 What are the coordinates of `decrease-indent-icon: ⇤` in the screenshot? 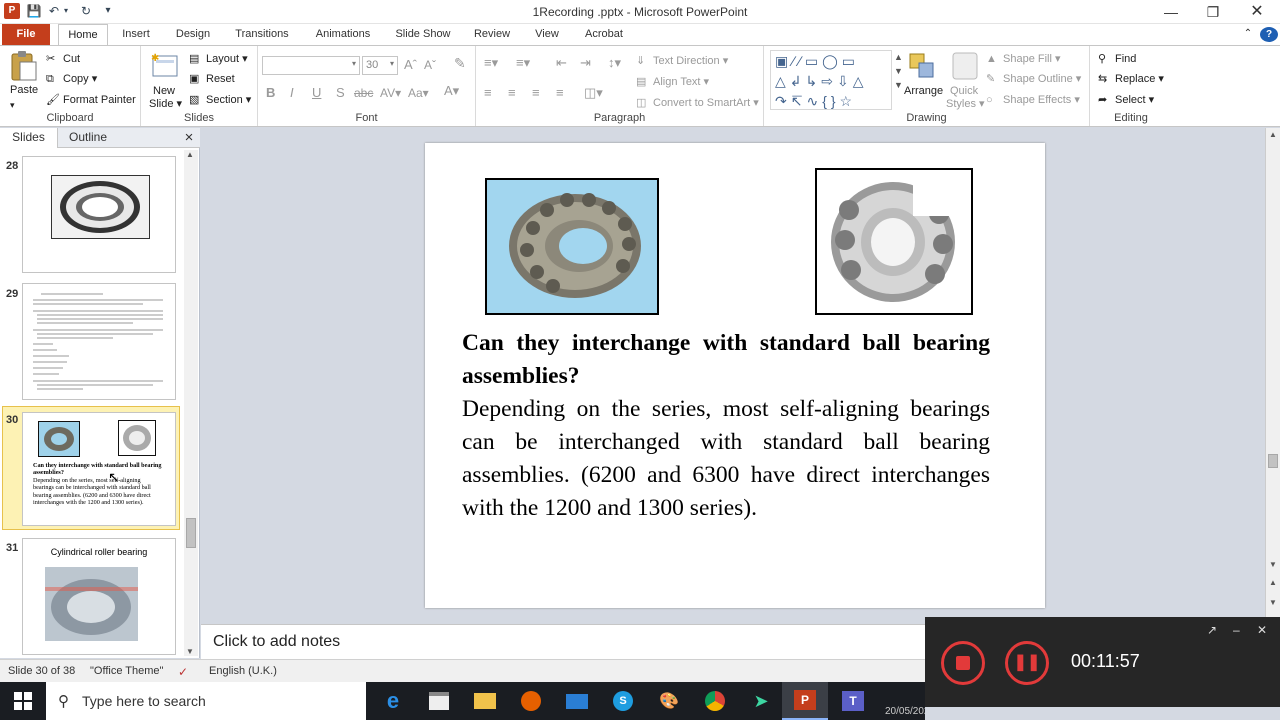 It's located at (561, 63).